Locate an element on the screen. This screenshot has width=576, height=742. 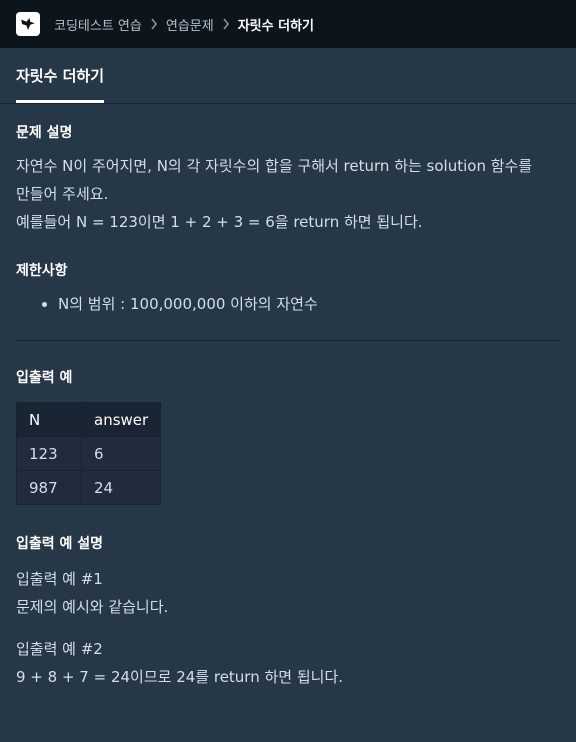
table-header-row: N answer is located at coordinates (89, 419).